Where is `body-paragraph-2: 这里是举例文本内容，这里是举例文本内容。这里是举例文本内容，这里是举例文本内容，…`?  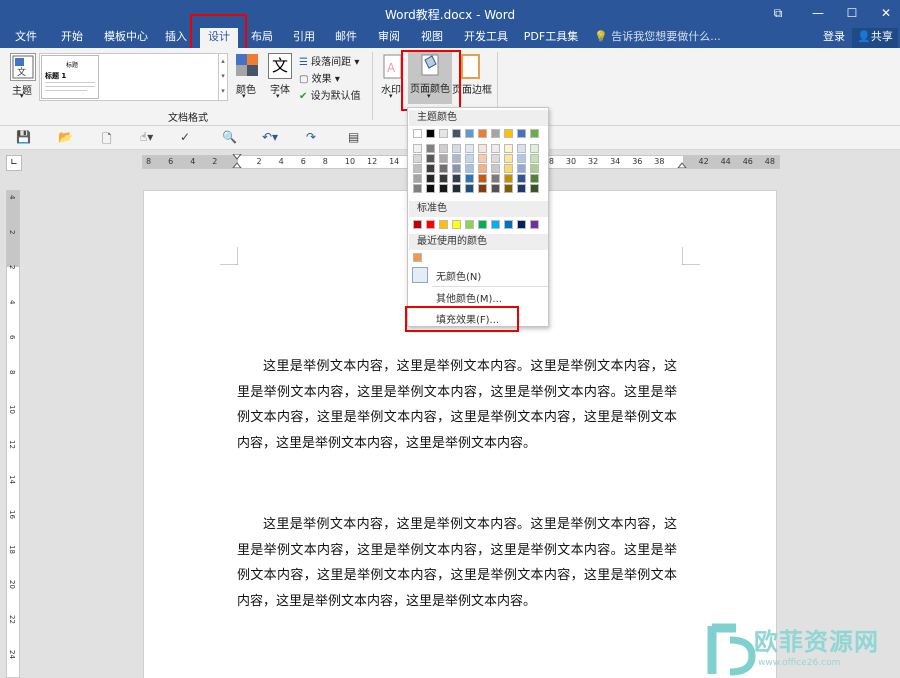 body-paragraph-2: 这里是举例文本内容，这里是举例文本内容。这里是举例文本内容，这里是举例文本内容，… is located at coordinates (457, 563).